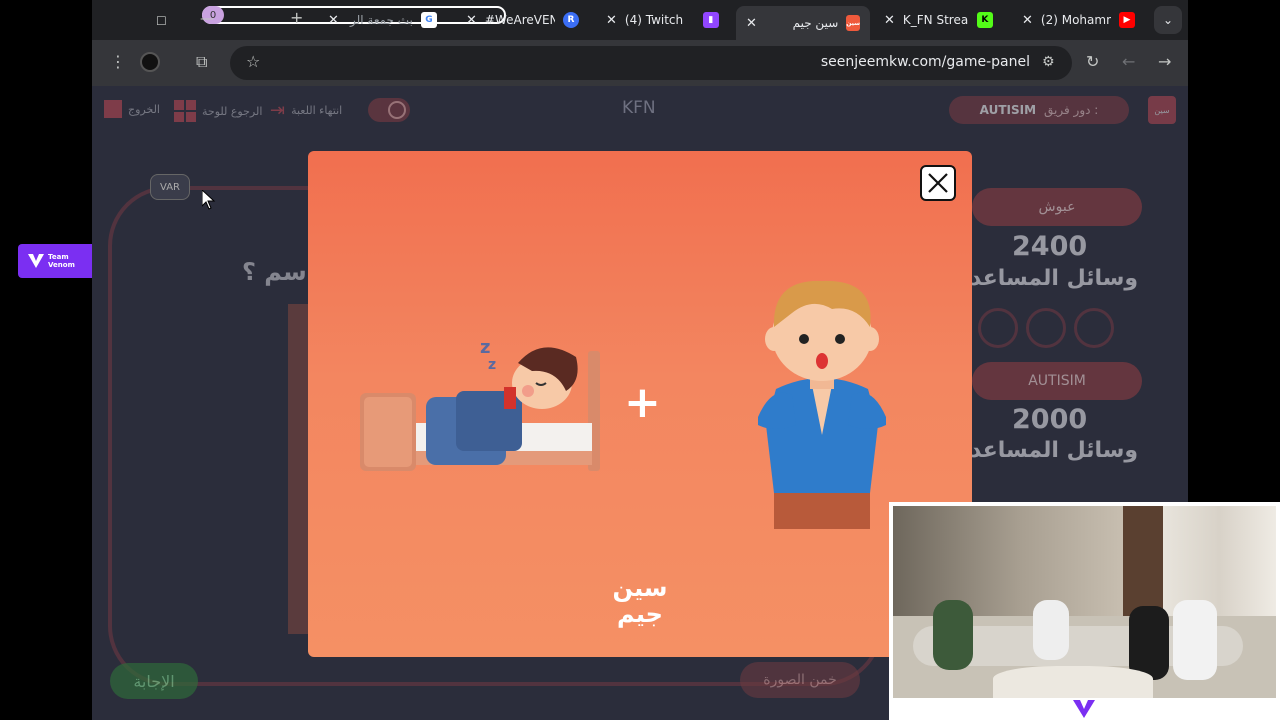 This screenshot has height=720, width=1280. What do you see at coordinates (185, 111) in the screenshot?
I see `grid-icon` at bounding box center [185, 111].